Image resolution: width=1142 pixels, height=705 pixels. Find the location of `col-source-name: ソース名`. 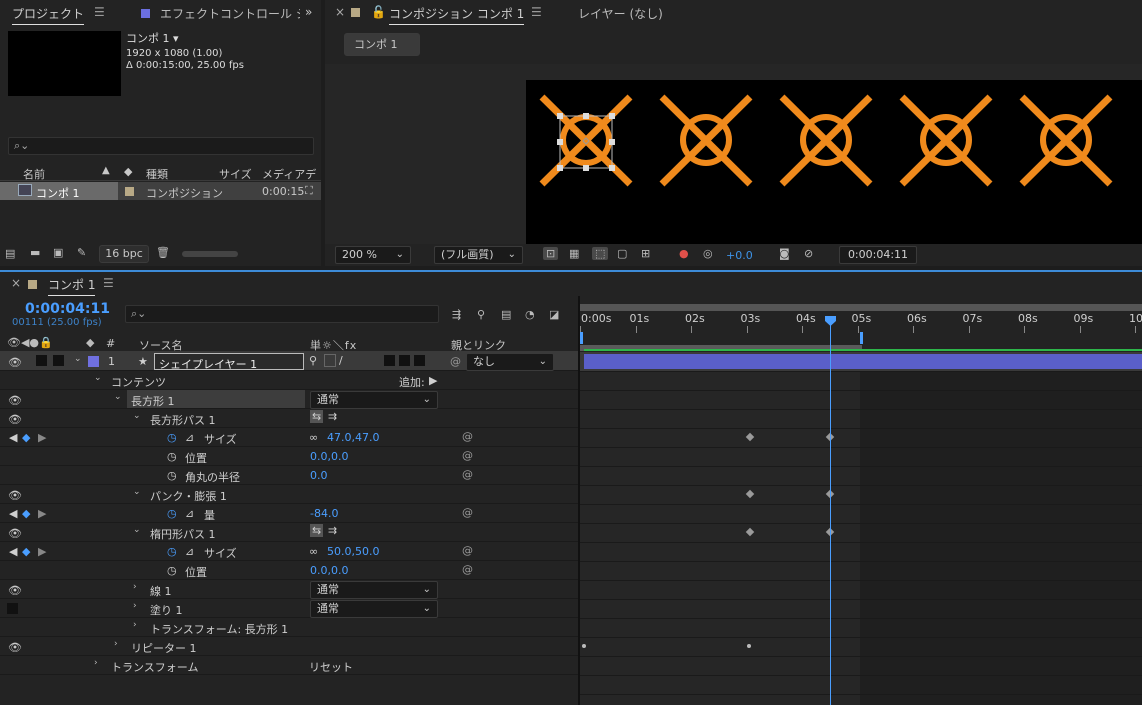

col-source-name: ソース名 is located at coordinates (160, 345).